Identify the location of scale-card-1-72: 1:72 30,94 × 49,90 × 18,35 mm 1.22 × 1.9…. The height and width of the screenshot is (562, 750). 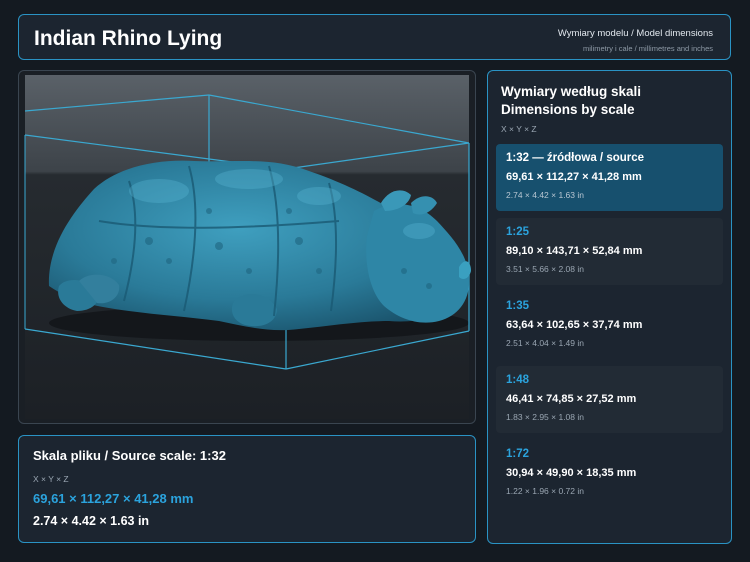
(609, 473).